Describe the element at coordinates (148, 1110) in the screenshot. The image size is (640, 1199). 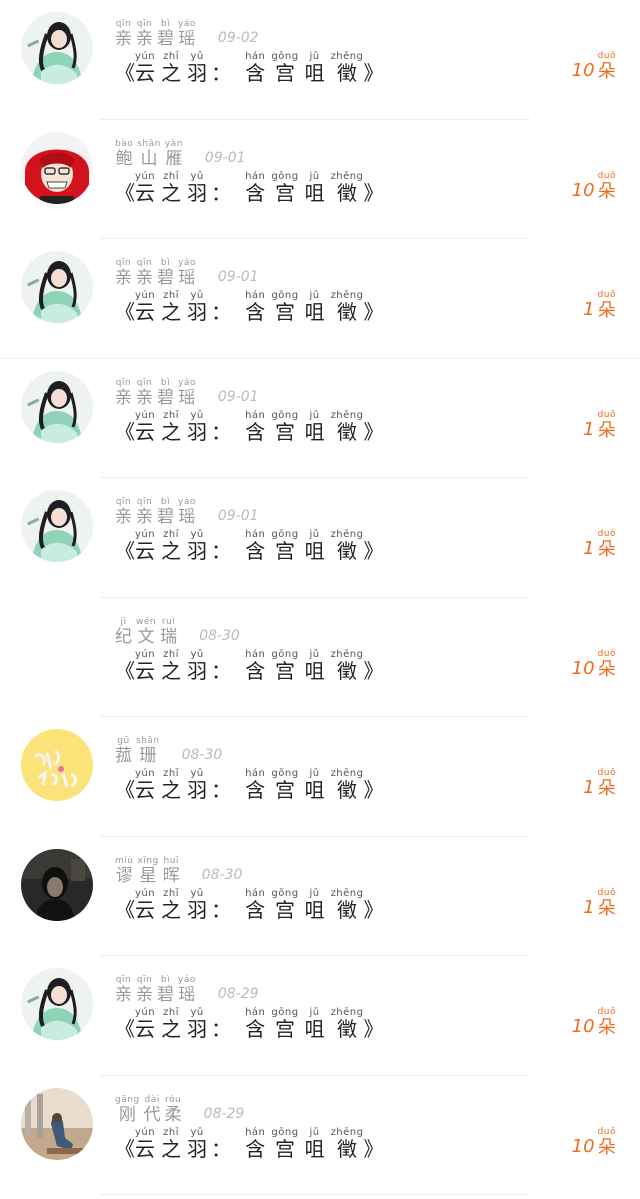
I see `sender-name: gāng 刚 dài 代 róu 柔` at that location.